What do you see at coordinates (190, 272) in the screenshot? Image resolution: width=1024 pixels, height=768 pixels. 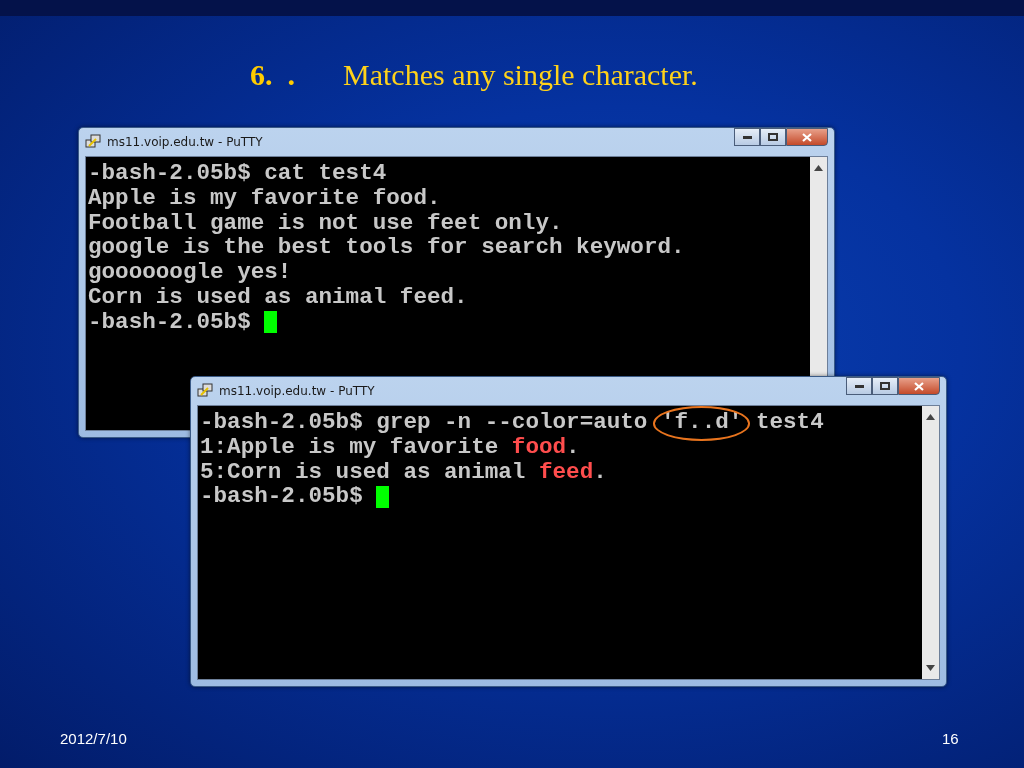 I see `terminal-line: goooooogle yes!` at bounding box center [190, 272].